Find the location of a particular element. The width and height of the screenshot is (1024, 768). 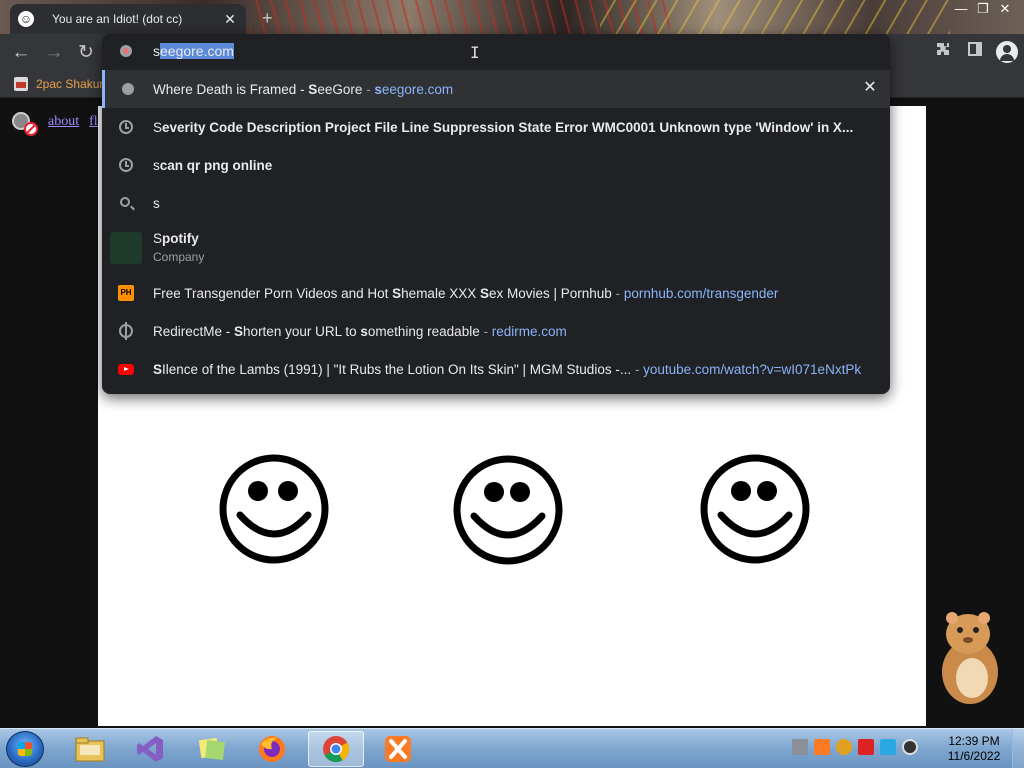

suggestion-text-part: pornhub.com/transgender is located at coordinates (701, 293).